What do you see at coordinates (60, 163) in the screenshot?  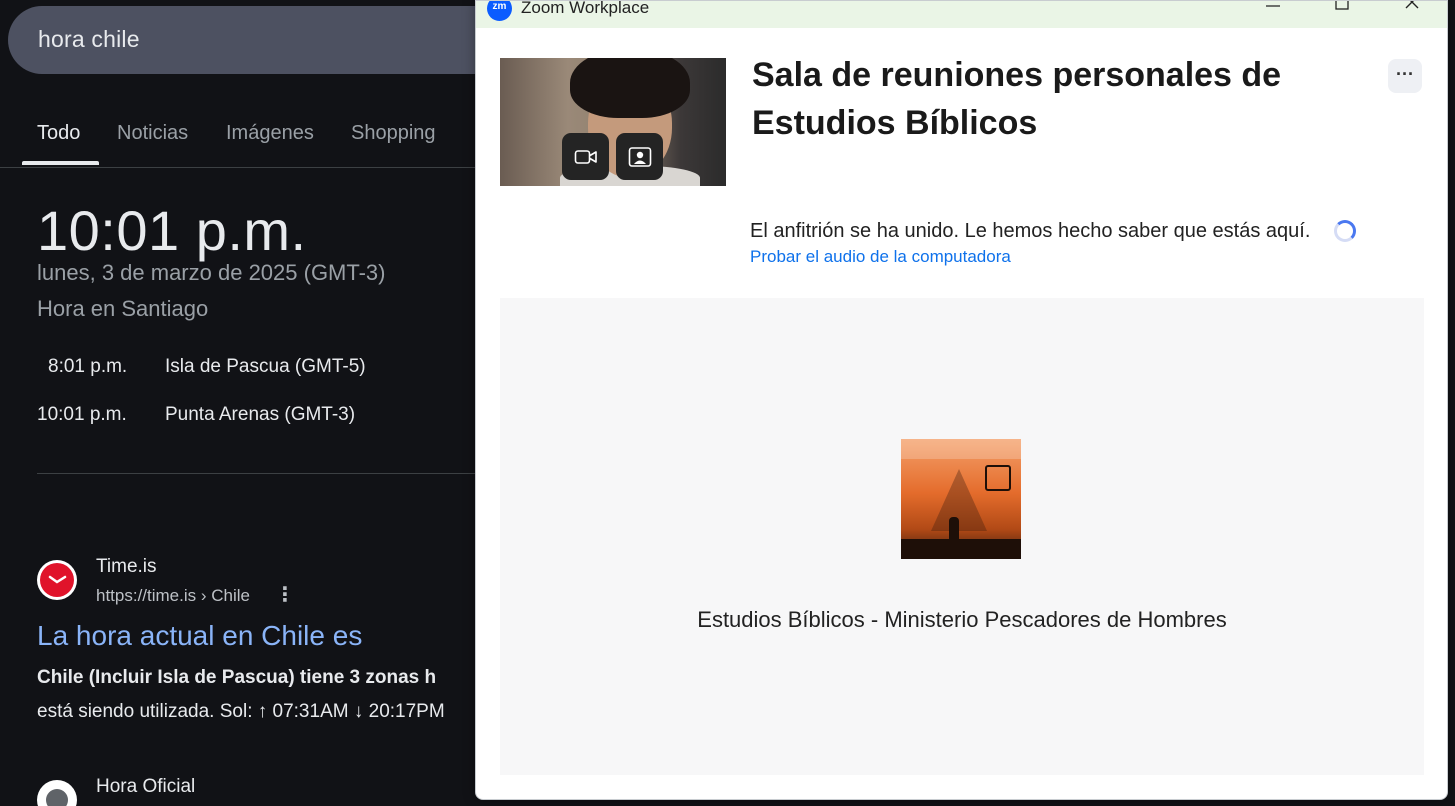 I see `active-tab-indicator` at bounding box center [60, 163].